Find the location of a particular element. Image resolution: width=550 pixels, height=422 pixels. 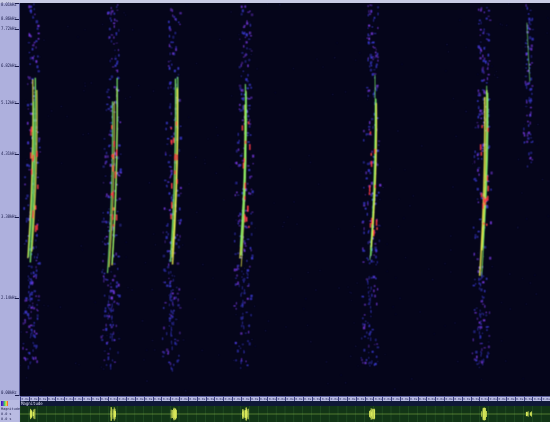

legend-row-label: 0.0 s is located at coordinates (6, 419).